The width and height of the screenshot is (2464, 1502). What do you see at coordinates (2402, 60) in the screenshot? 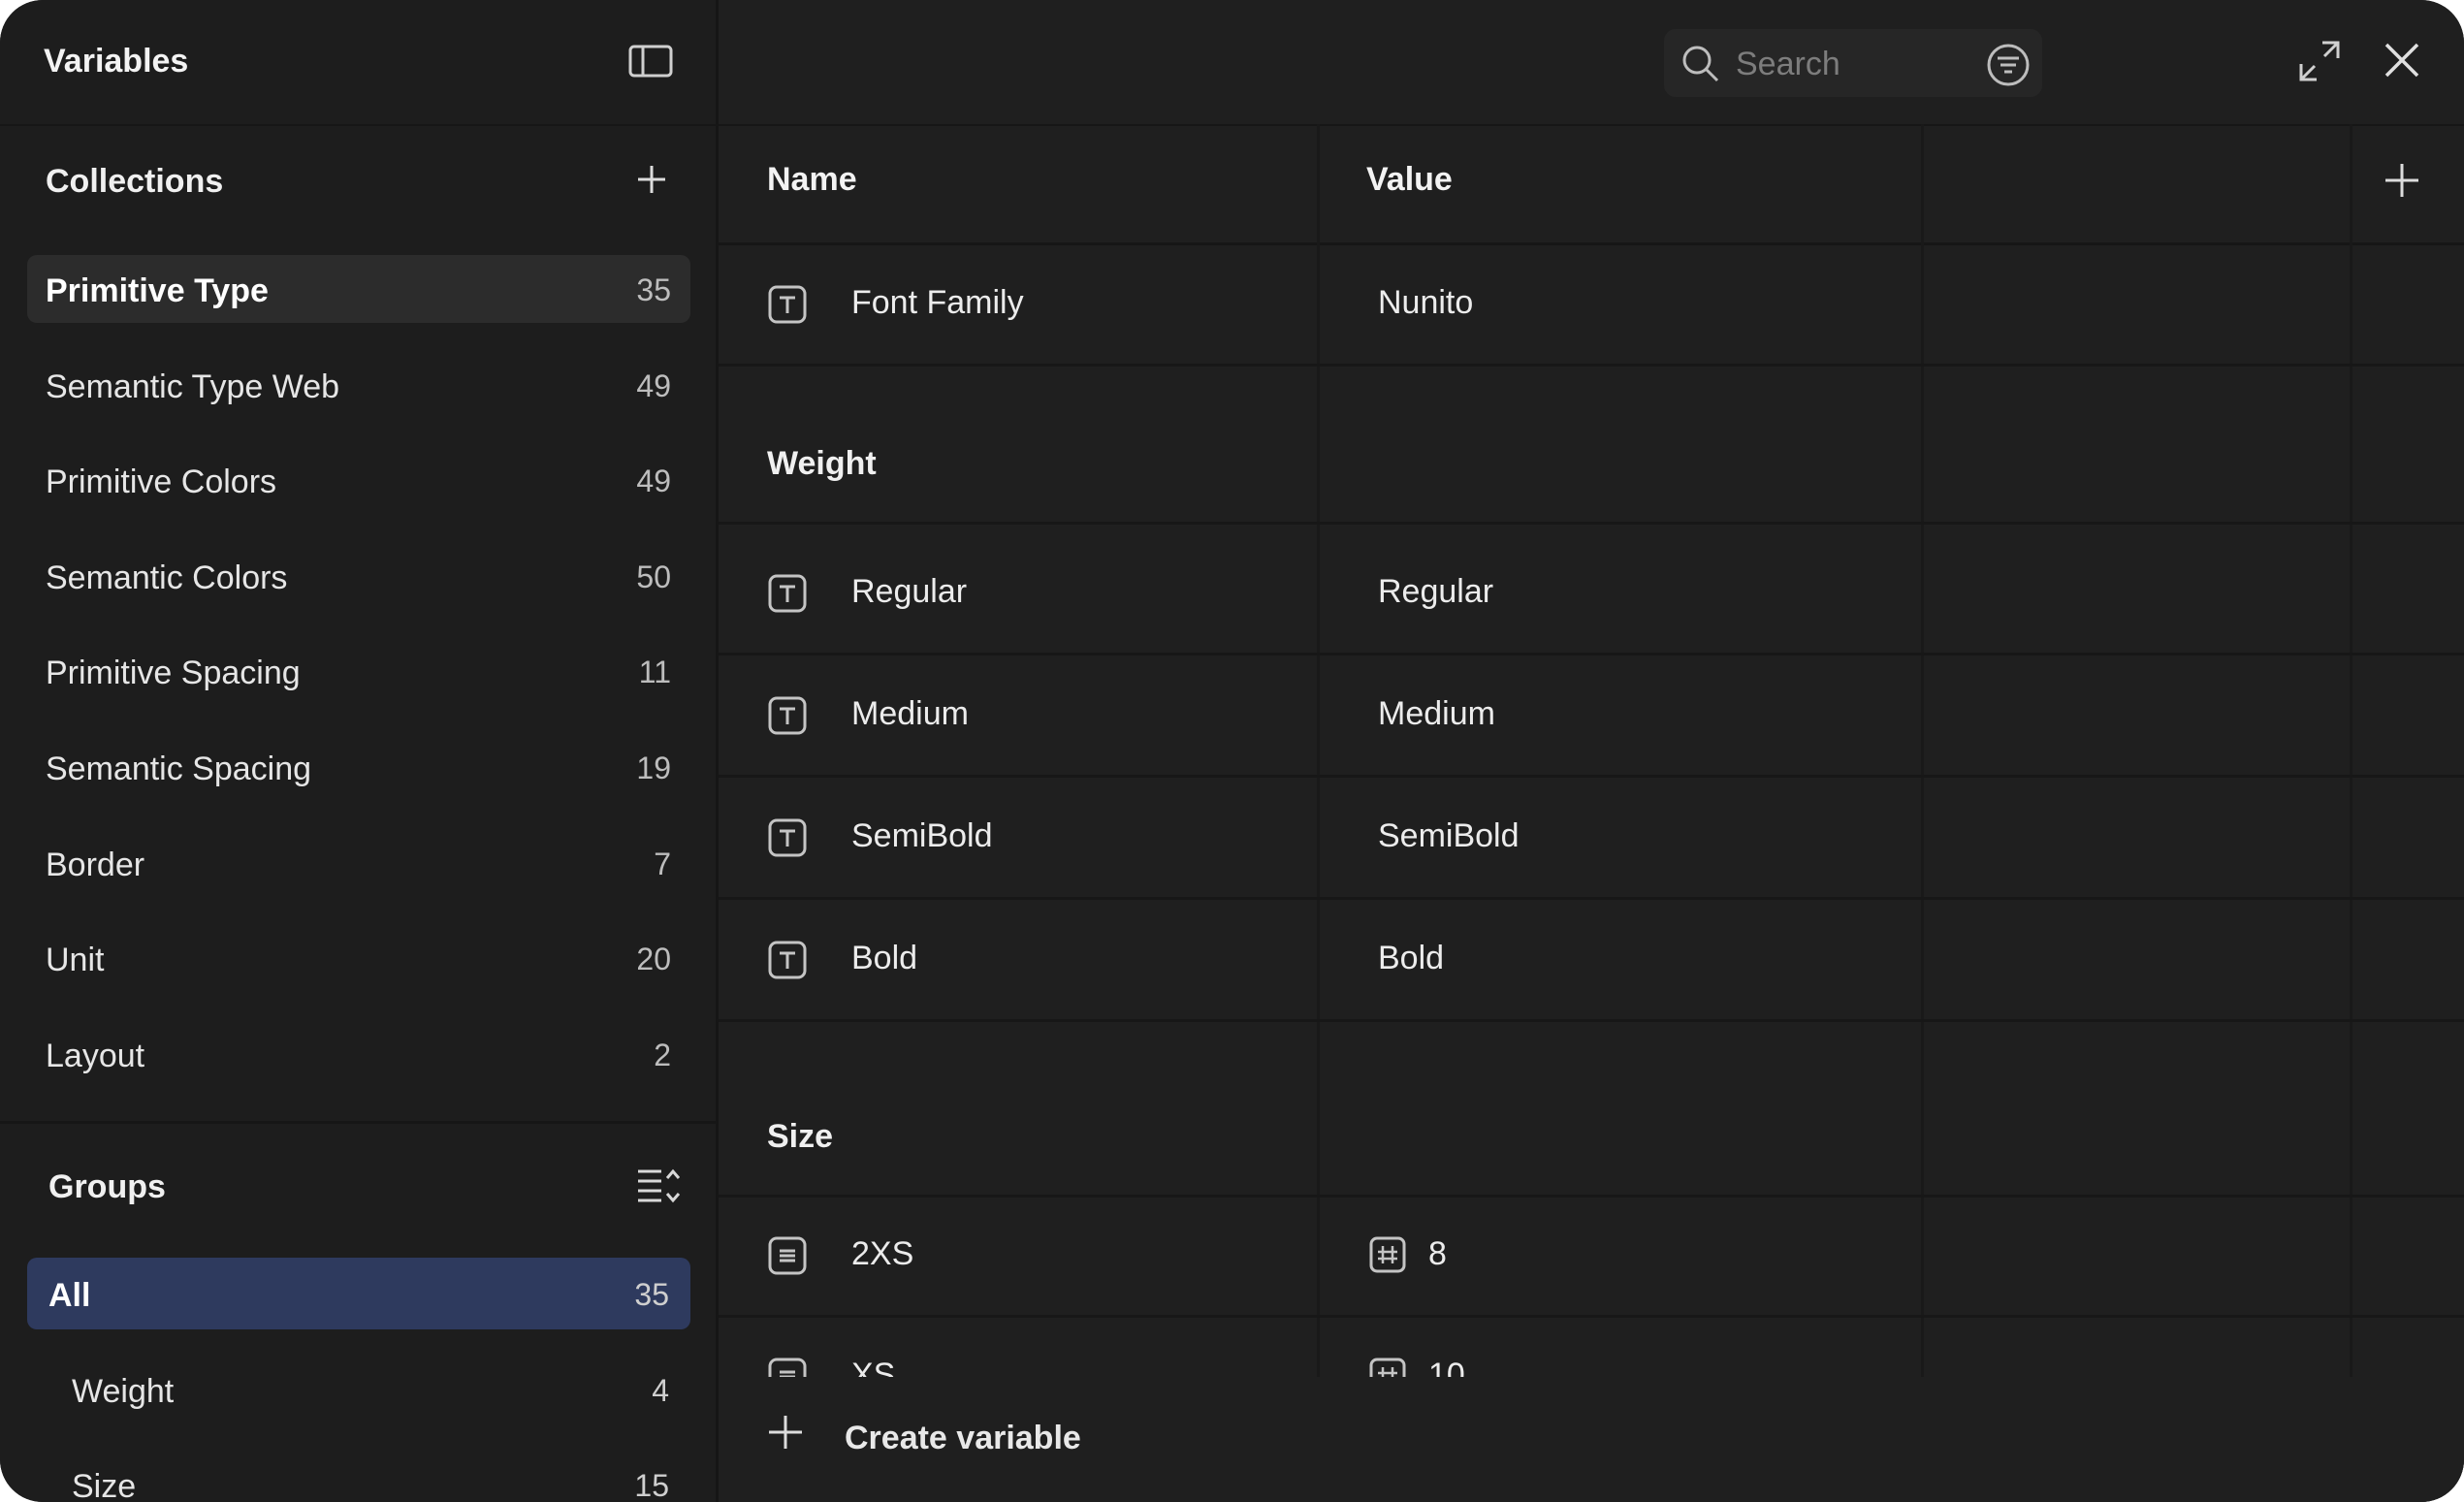
I see `close-icon` at bounding box center [2402, 60].